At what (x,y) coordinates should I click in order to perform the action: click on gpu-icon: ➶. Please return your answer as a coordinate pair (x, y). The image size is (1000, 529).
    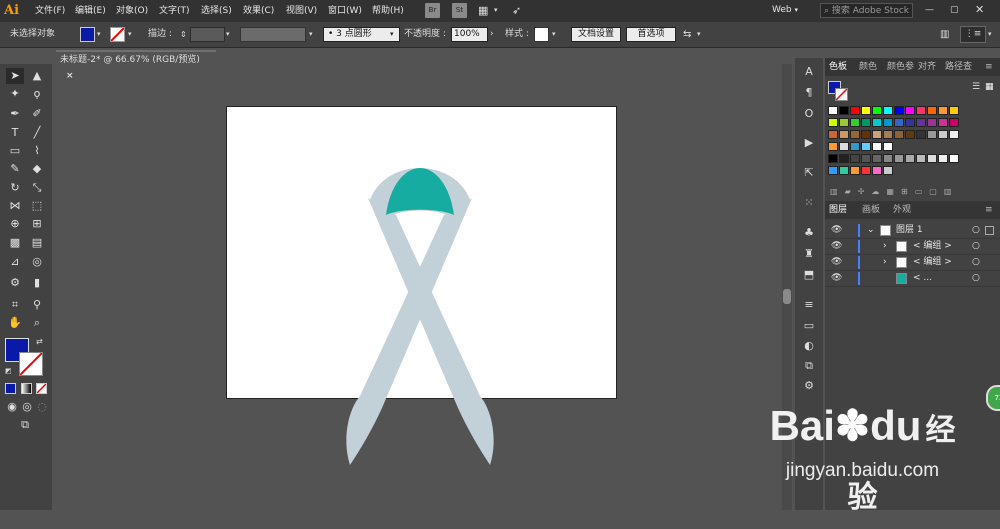
    Looking at the image, I should click on (520, 10).